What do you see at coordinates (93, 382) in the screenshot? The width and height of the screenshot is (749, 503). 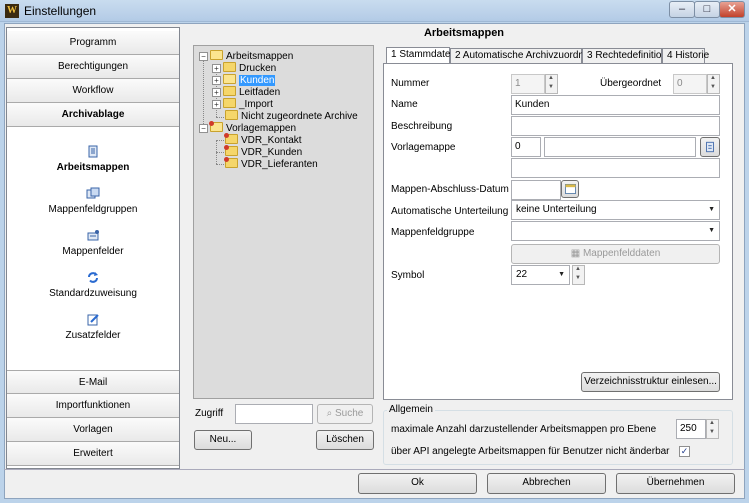 I see `nav-item-email: E-Mail` at bounding box center [93, 382].